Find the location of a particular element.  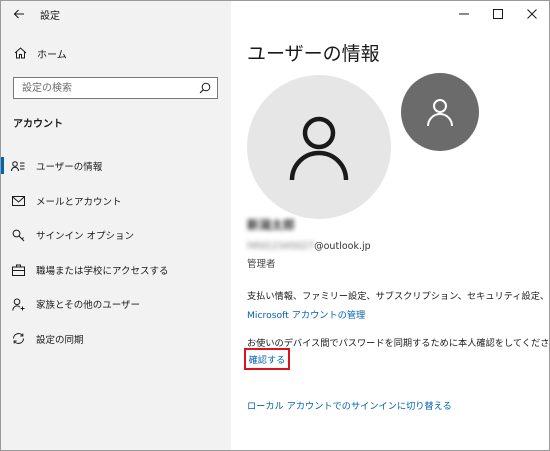

account-role: 管理者 is located at coordinates (261, 264).